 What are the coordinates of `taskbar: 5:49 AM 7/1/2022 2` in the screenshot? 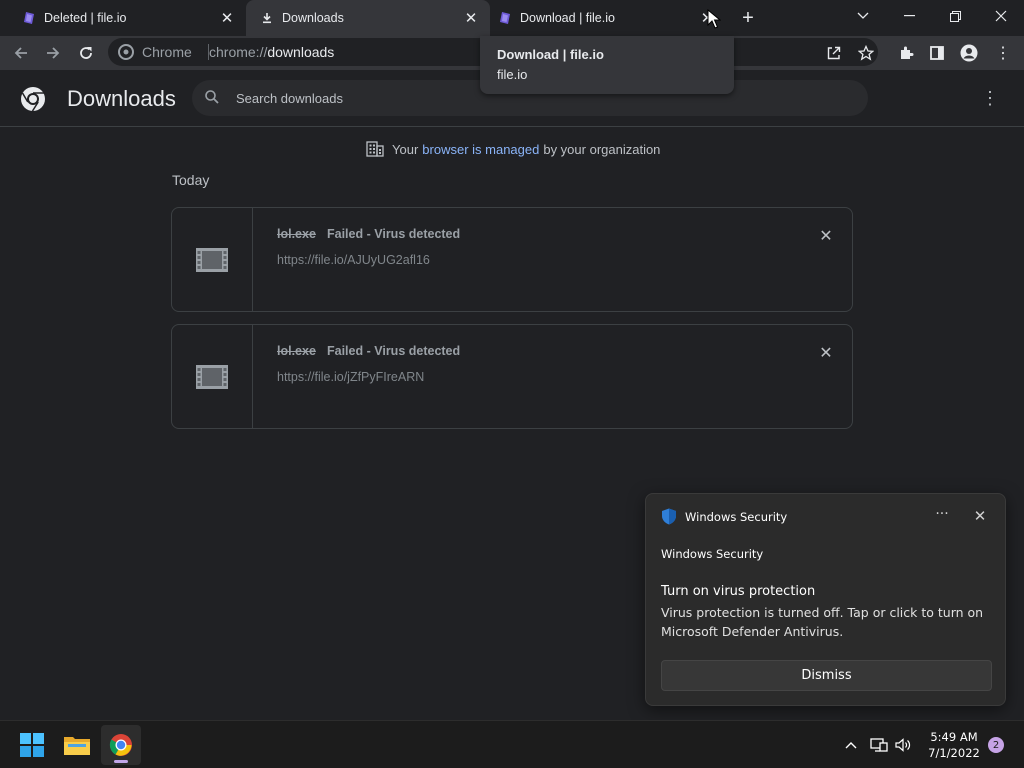 It's located at (512, 744).